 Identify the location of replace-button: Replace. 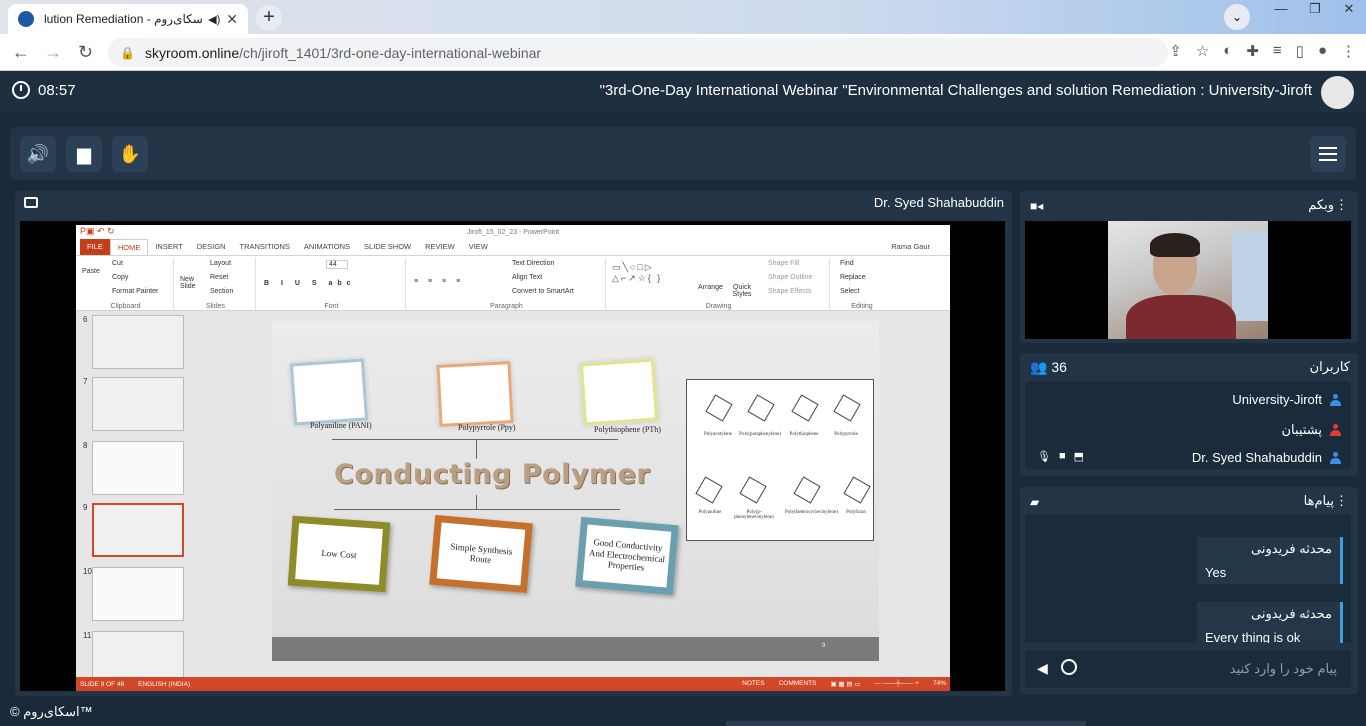
(853, 277).